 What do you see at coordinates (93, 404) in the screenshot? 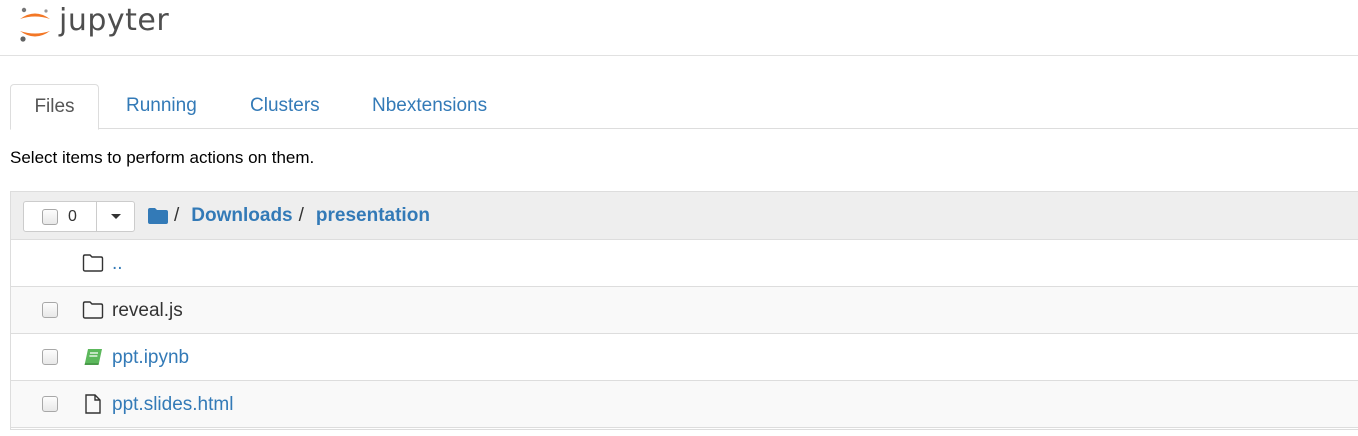
I see `file-icon` at bounding box center [93, 404].